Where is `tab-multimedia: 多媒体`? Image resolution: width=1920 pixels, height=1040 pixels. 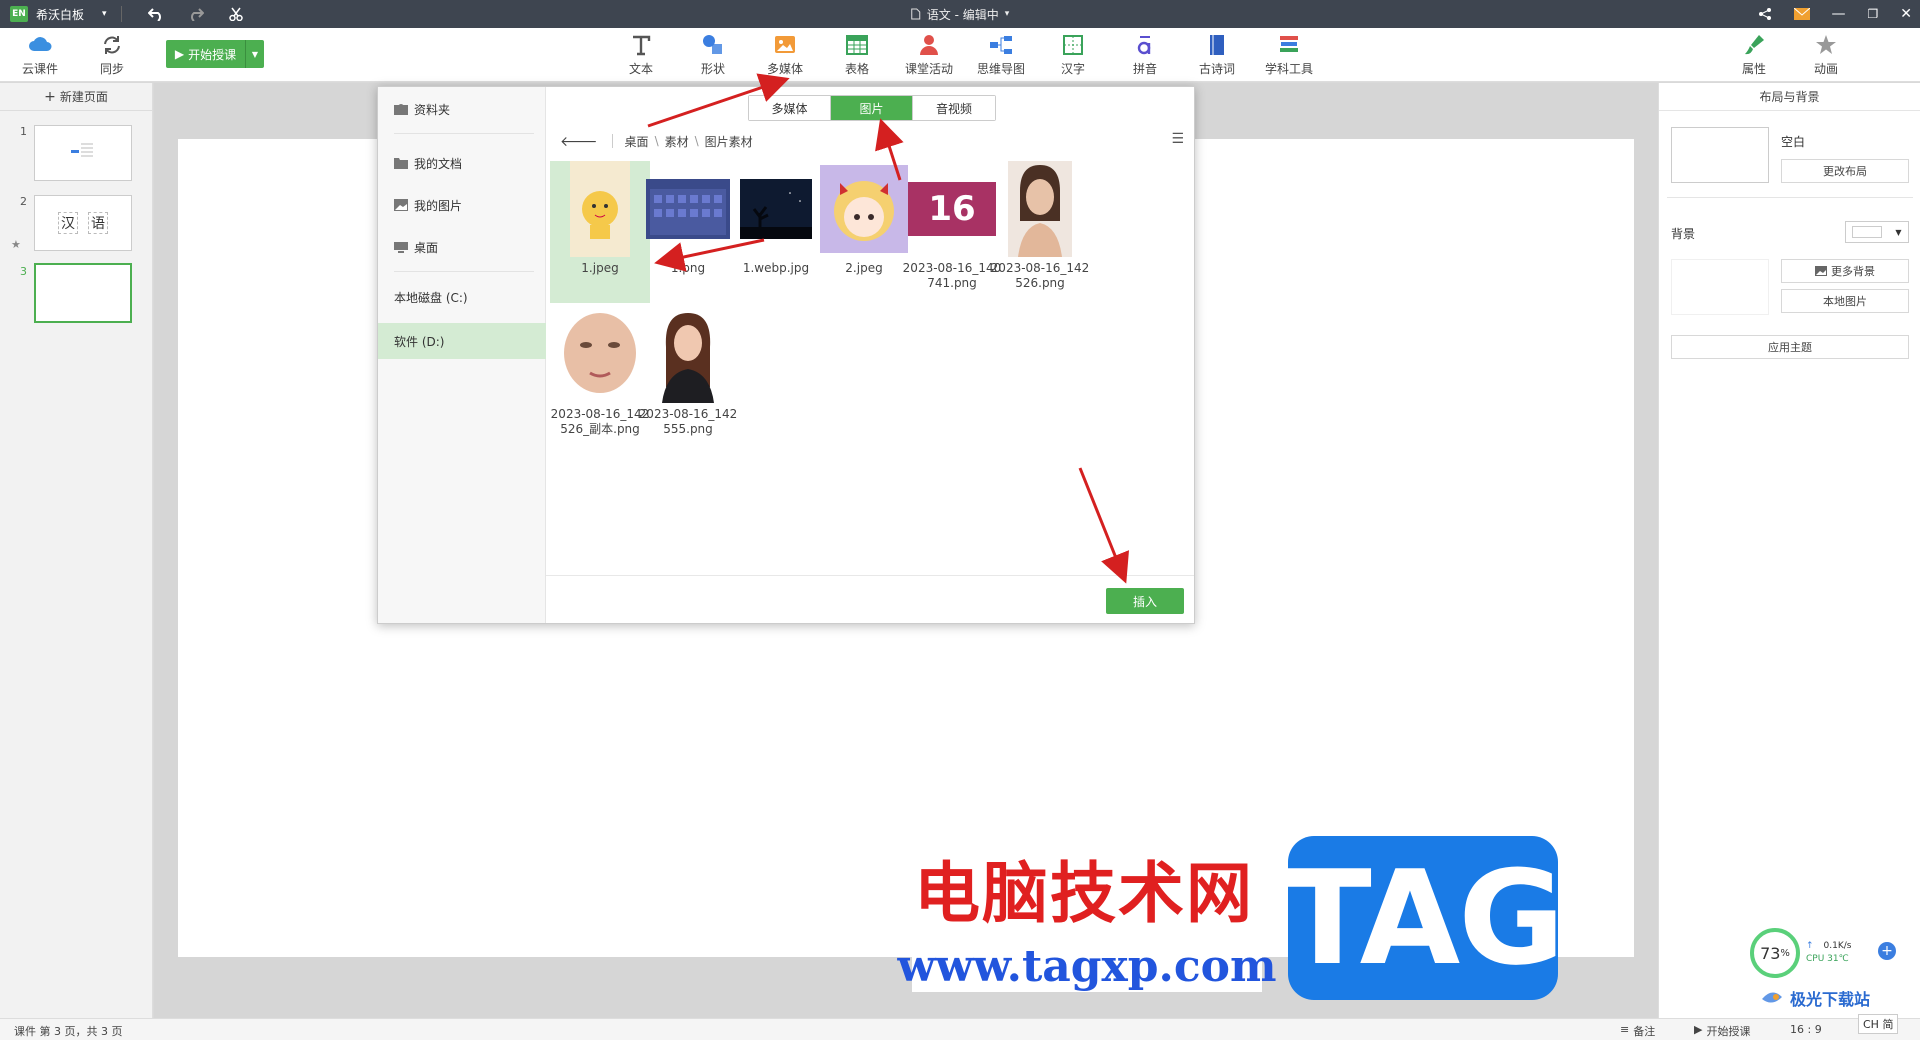
tab-multimedia: 多媒体 is located at coordinates (790, 108).